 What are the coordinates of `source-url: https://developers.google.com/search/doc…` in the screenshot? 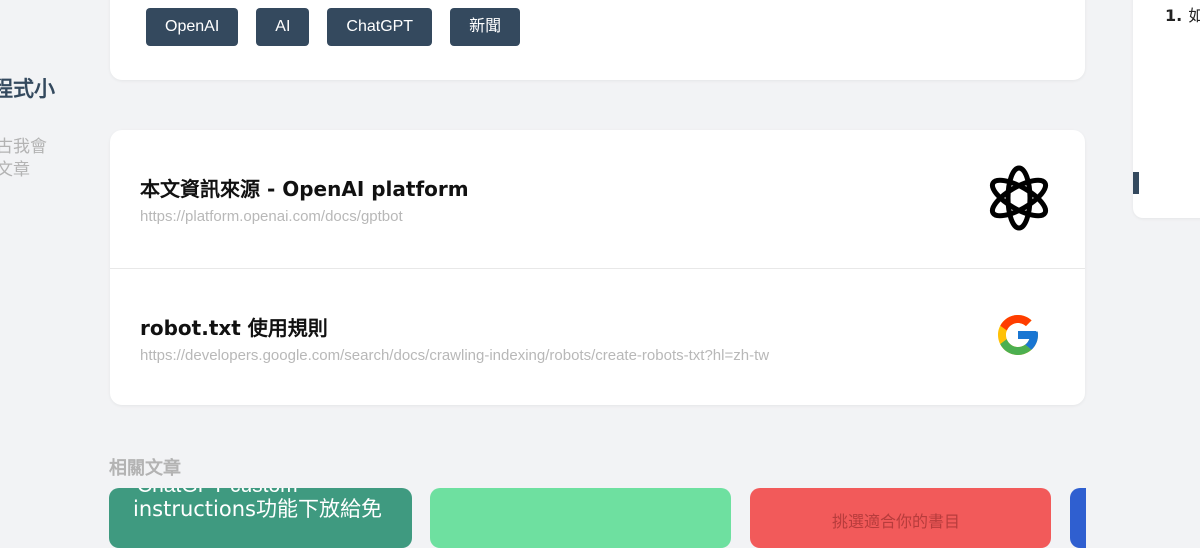 It's located at (455, 355).